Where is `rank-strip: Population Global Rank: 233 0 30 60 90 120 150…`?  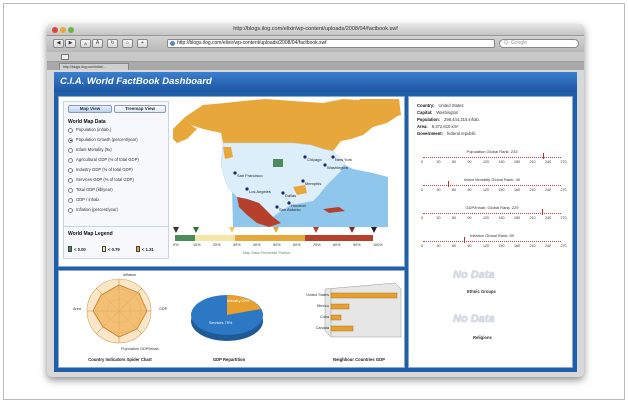
rank-strip: Population Global Rank: 233 0 30 60 90 120 150… is located at coordinates (492, 158).